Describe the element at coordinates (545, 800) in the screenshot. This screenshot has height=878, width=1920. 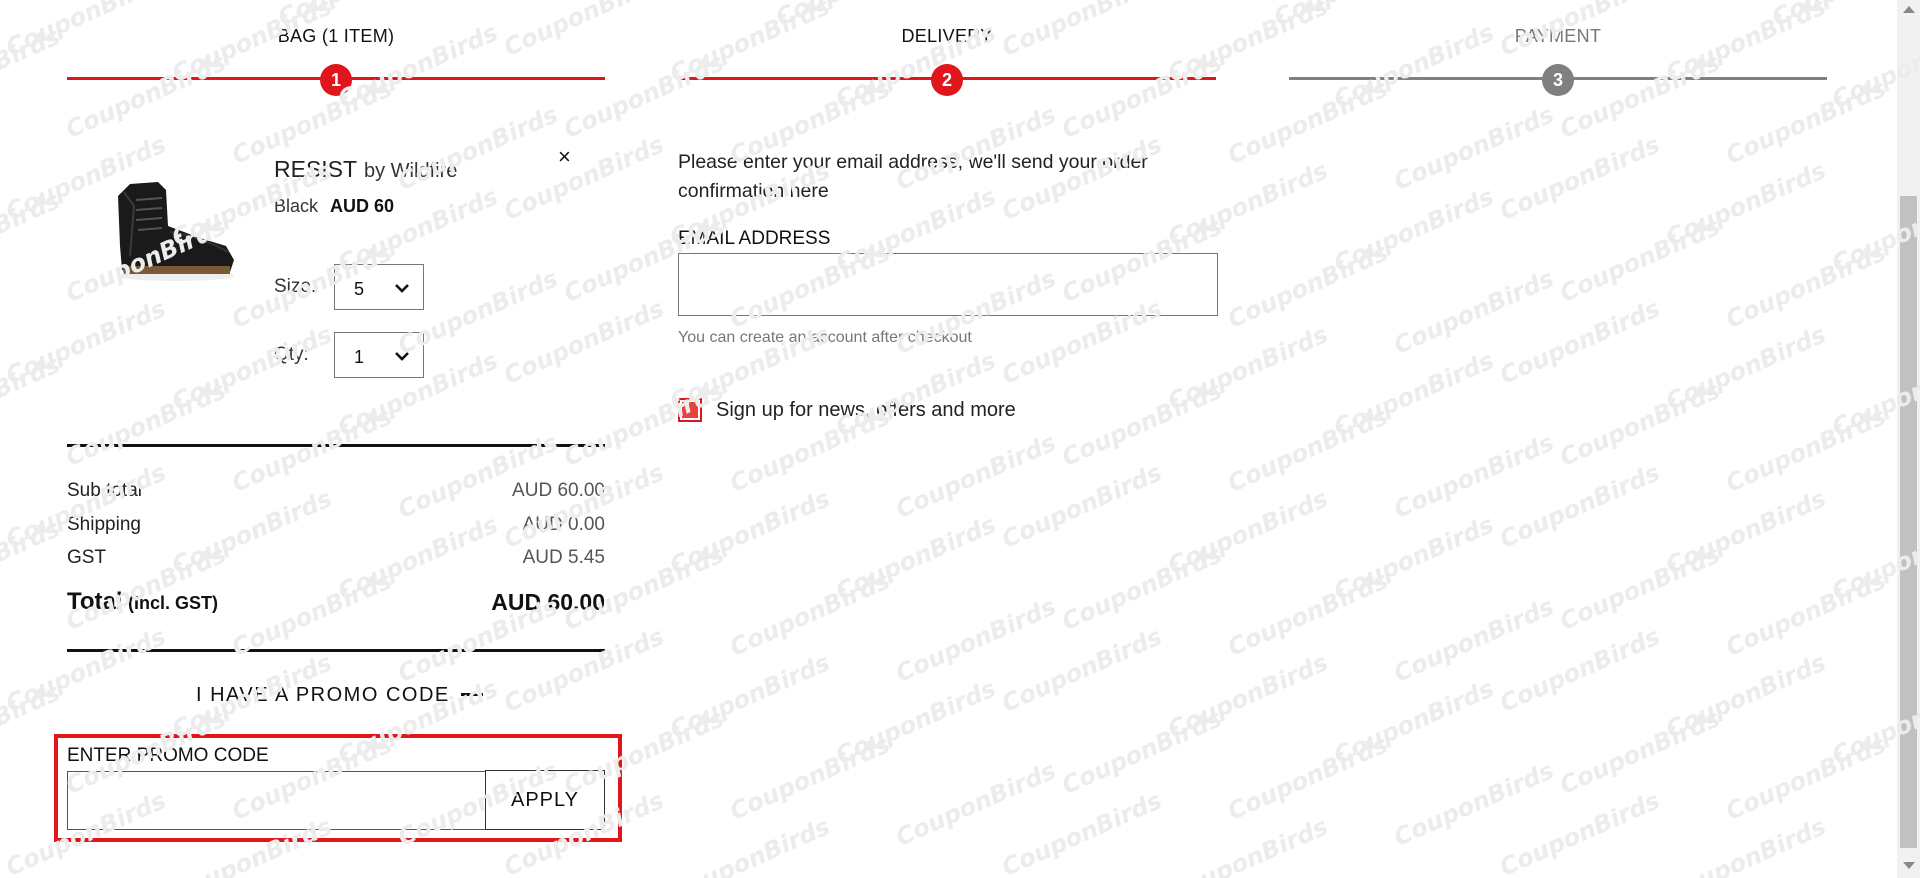
I see `apply-button: APPLY` at that location.